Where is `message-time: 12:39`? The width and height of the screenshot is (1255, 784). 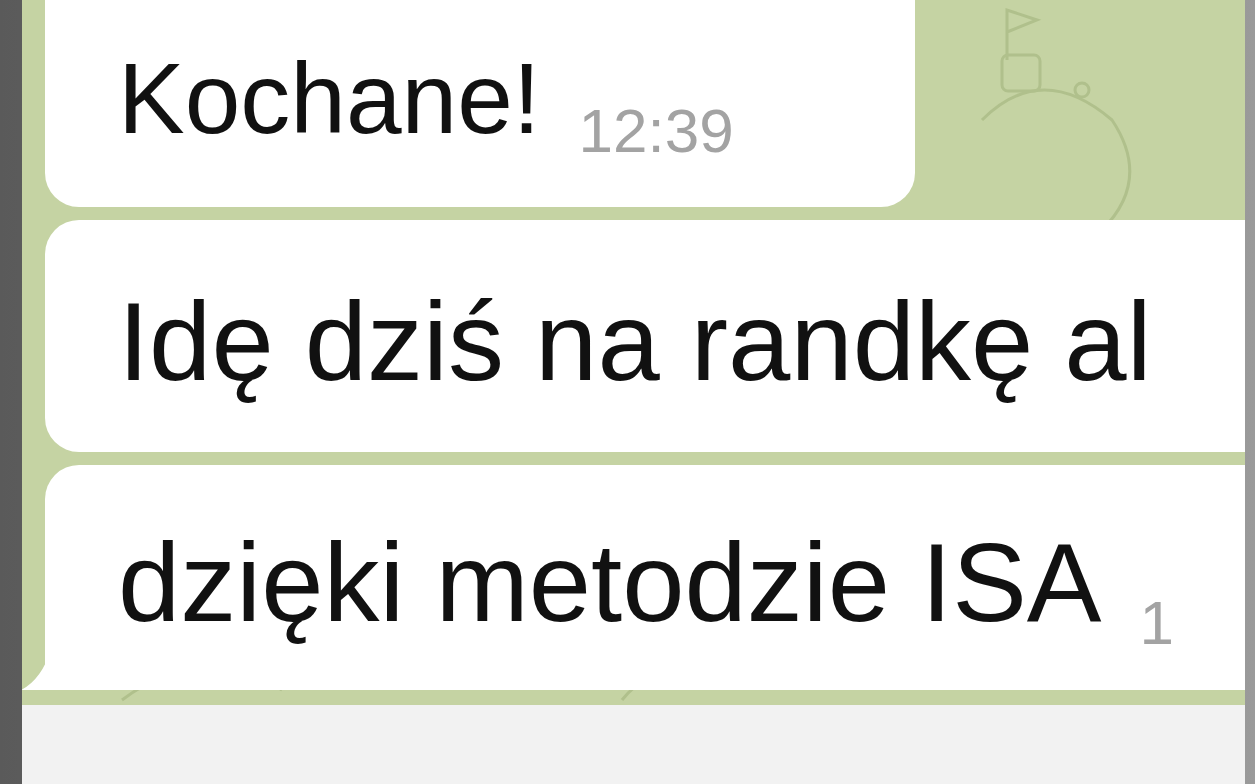
message-time: 12:39 is located at coordinates (656, 131).